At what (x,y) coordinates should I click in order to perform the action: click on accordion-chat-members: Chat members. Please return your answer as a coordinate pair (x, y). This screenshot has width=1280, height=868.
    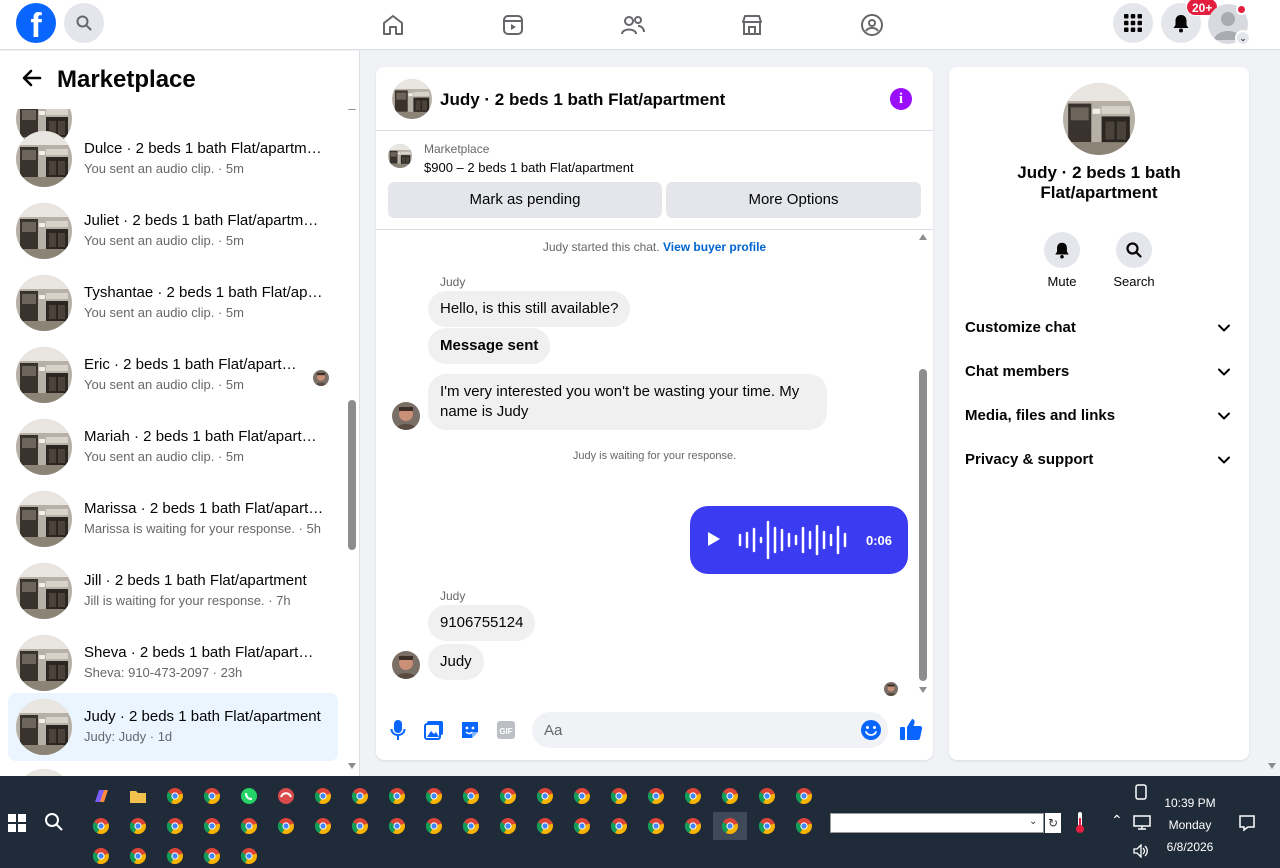
    Looking at the image, I should click on (1099, 372).